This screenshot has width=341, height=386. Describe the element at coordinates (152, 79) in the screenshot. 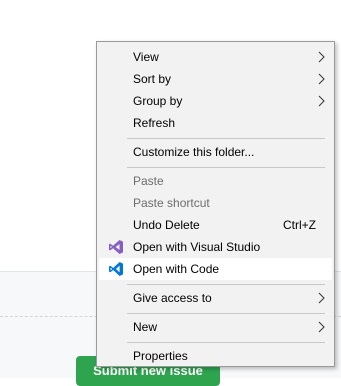

I see `menu-item-label: Sort by` at that location.